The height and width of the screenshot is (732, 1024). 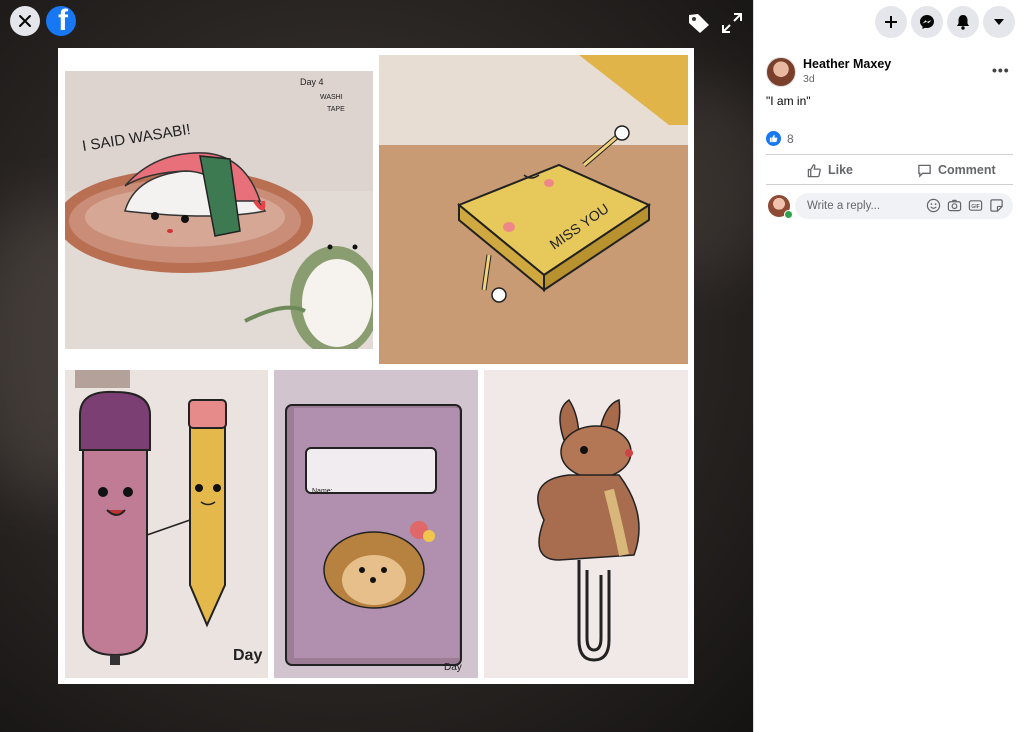 I want to click on messenger-icon, so click(x=927, y=22).